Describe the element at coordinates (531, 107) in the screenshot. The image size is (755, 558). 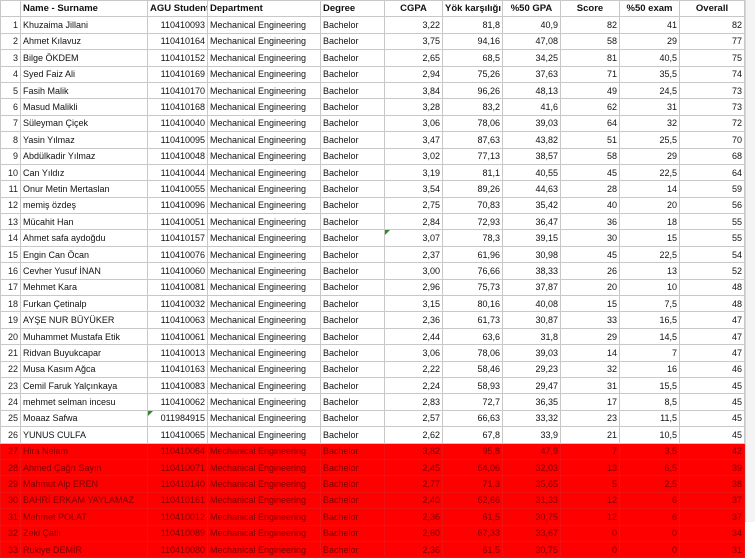
I see `gpa50-cell: 41,6` at that location.